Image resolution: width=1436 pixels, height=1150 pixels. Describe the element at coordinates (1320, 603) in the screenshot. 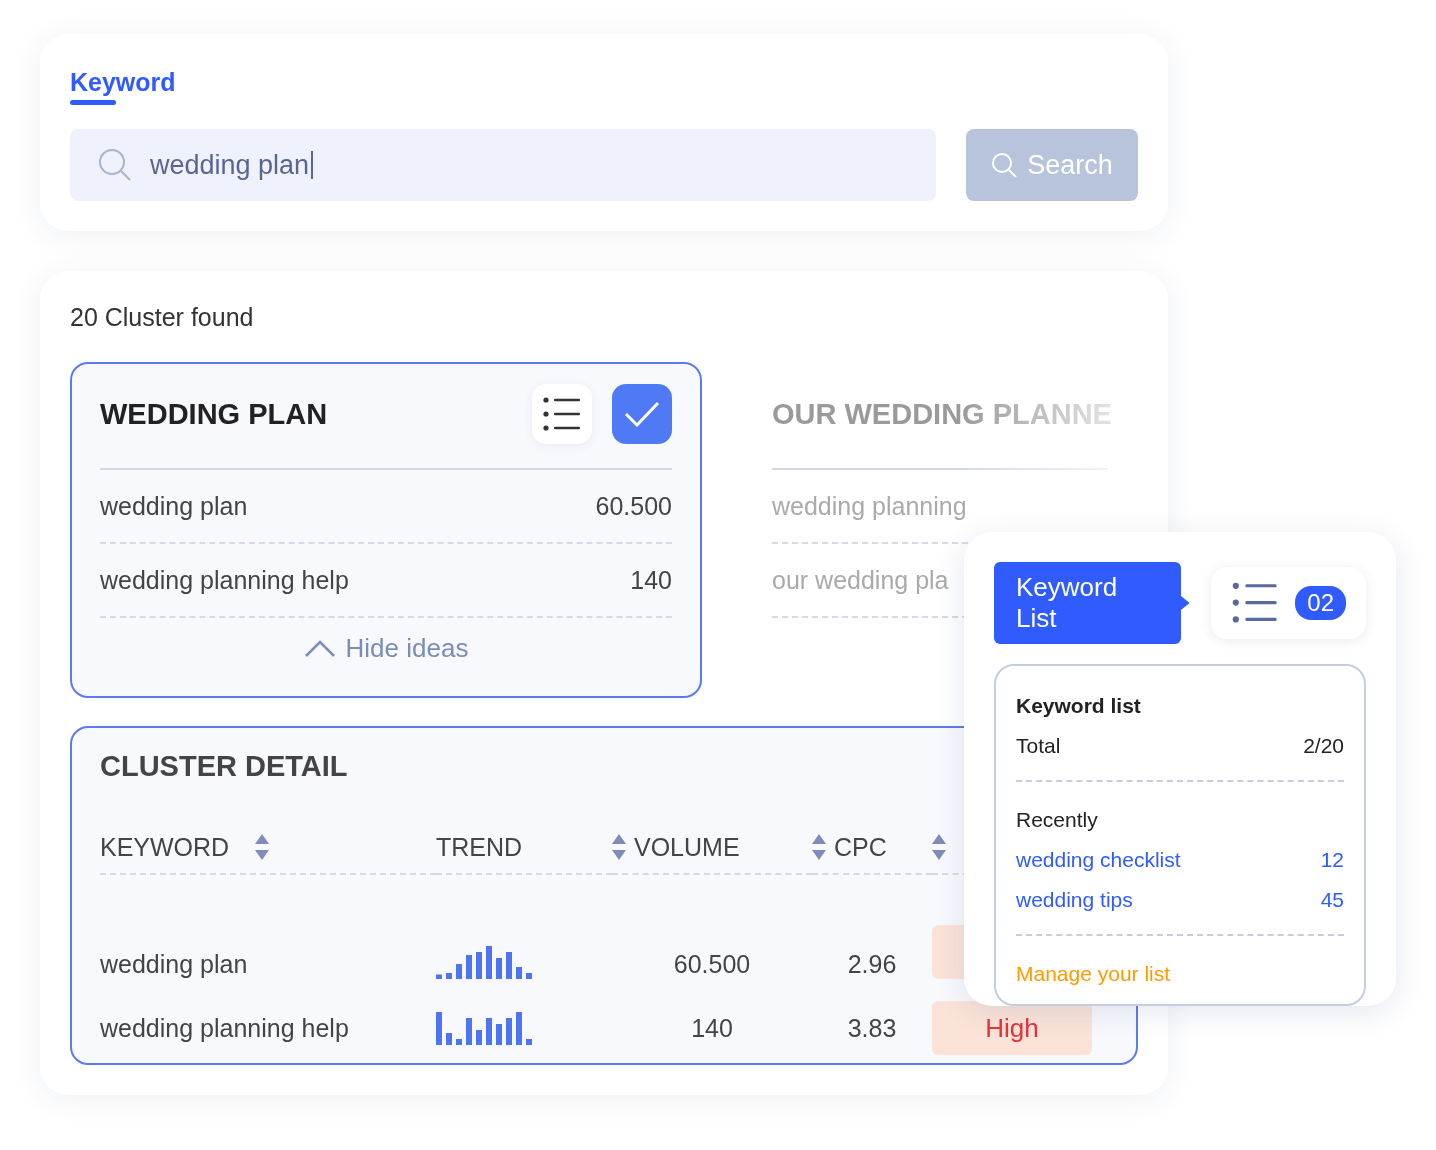

I see `count-badge: 02` at that location.